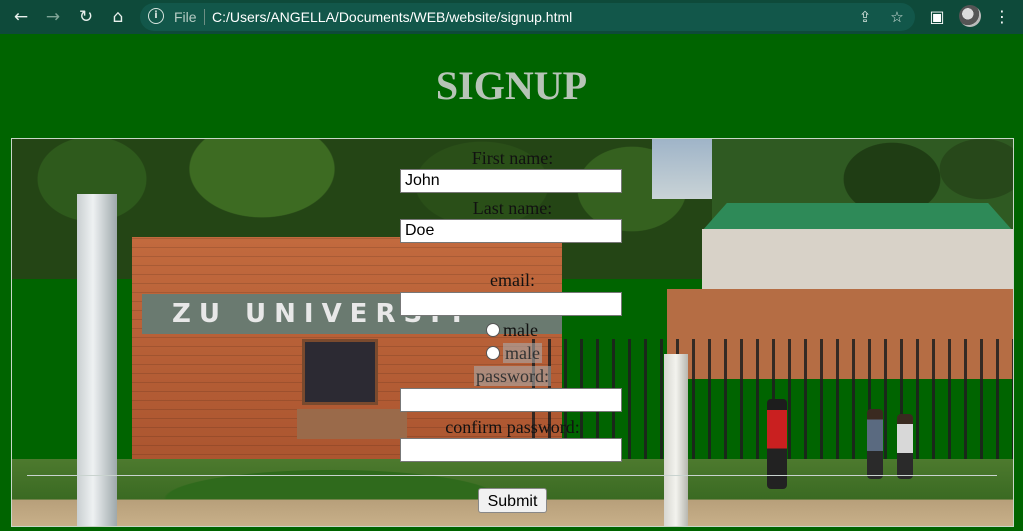 The width and height of the screenshot is (1023, 531). I want to click on password-label: password:, so click(512, 376).